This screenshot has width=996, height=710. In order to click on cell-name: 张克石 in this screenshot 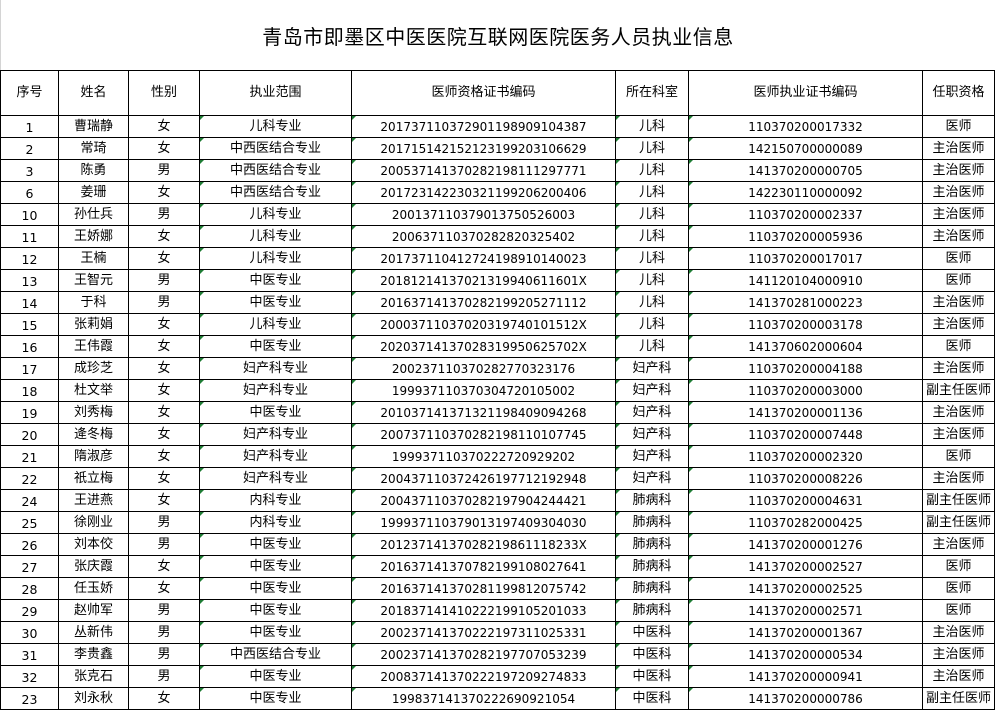, I will do `click(93, 676)`.